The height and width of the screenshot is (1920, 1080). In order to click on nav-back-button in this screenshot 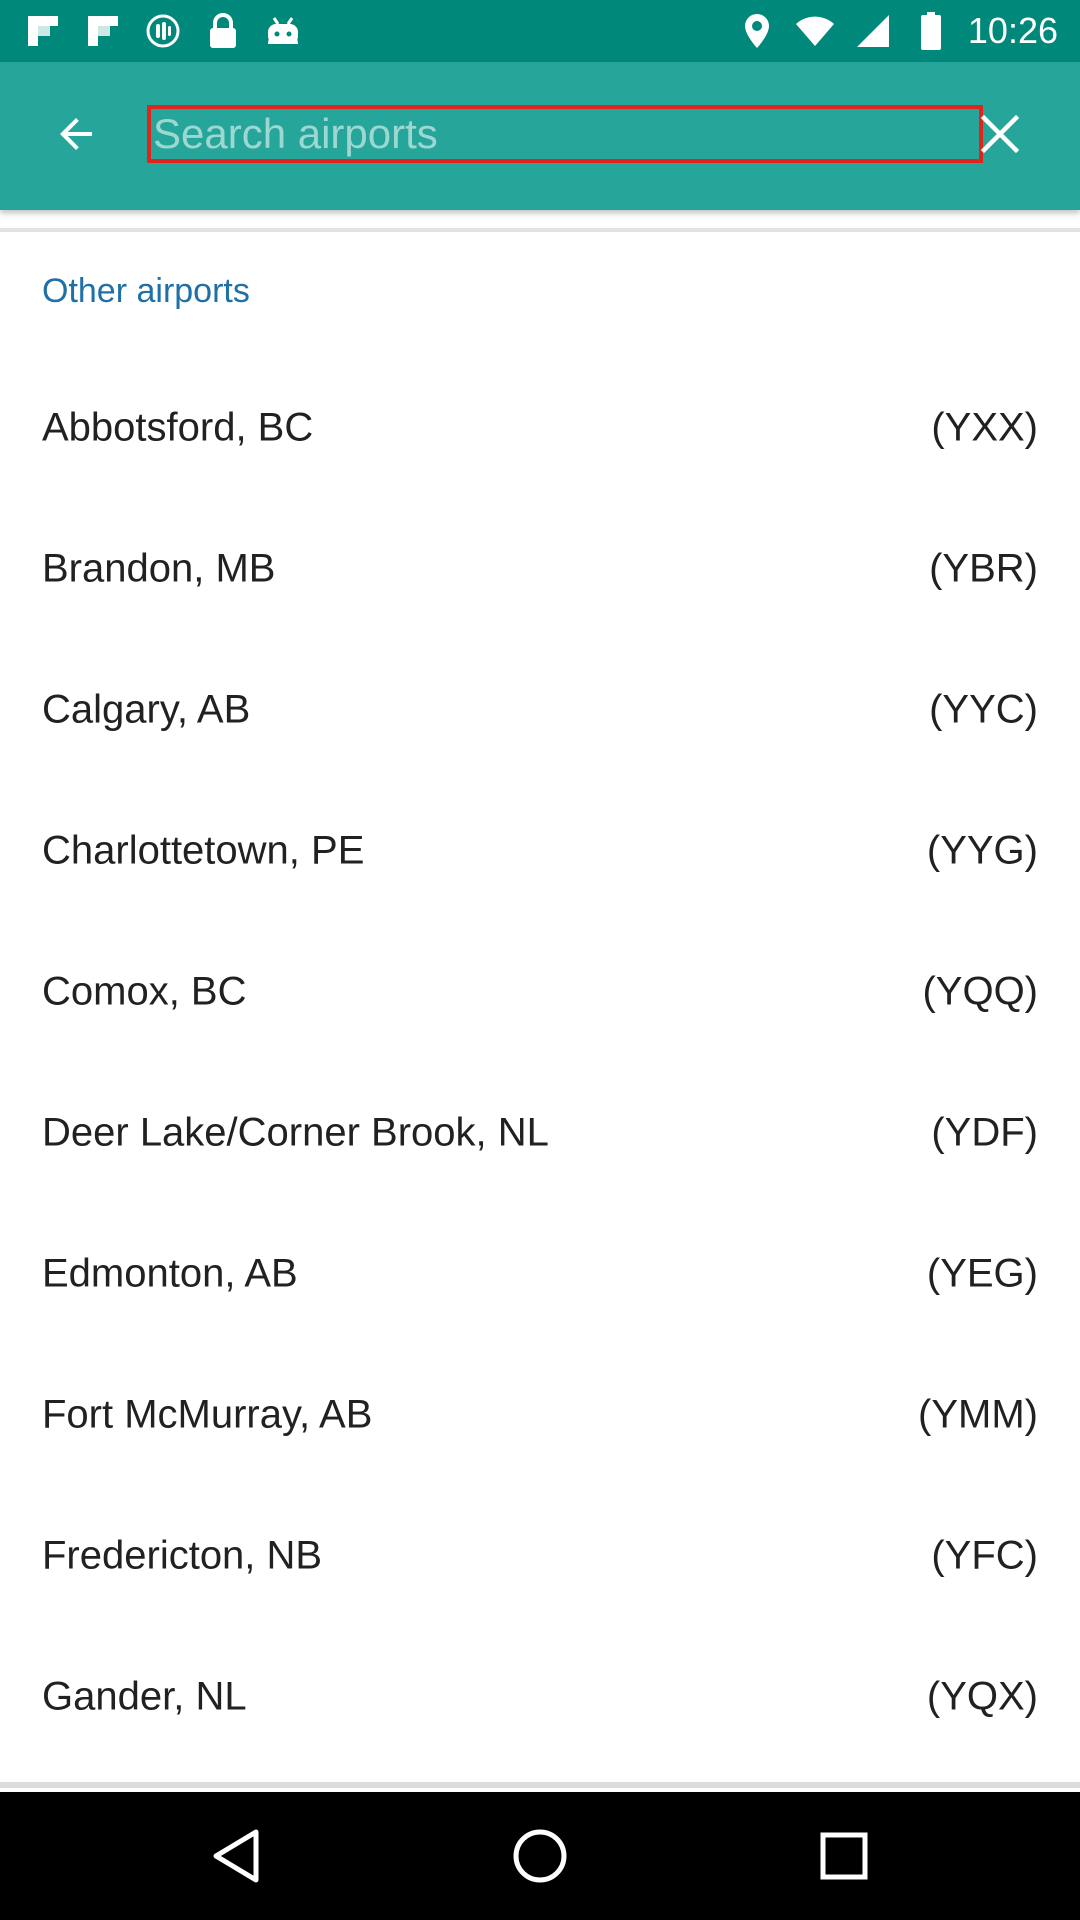, I will do `click(236, 1856)`.